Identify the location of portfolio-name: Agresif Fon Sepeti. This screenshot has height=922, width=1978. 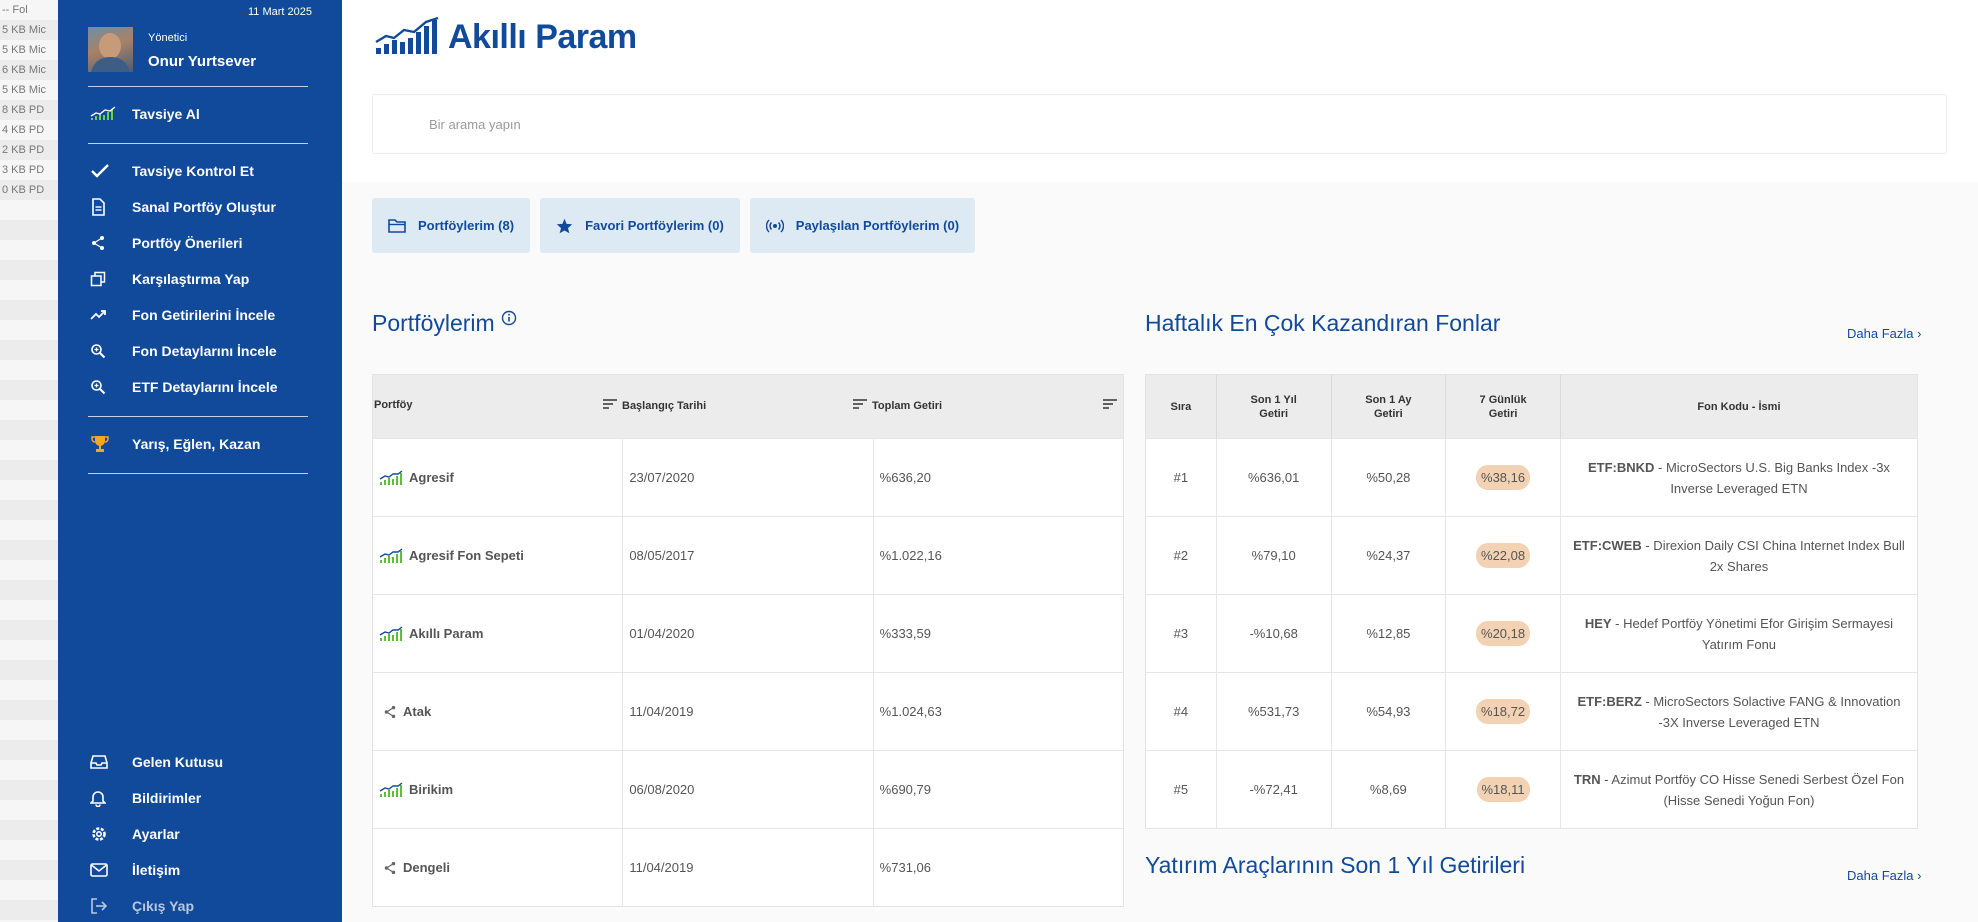
(466, 555).